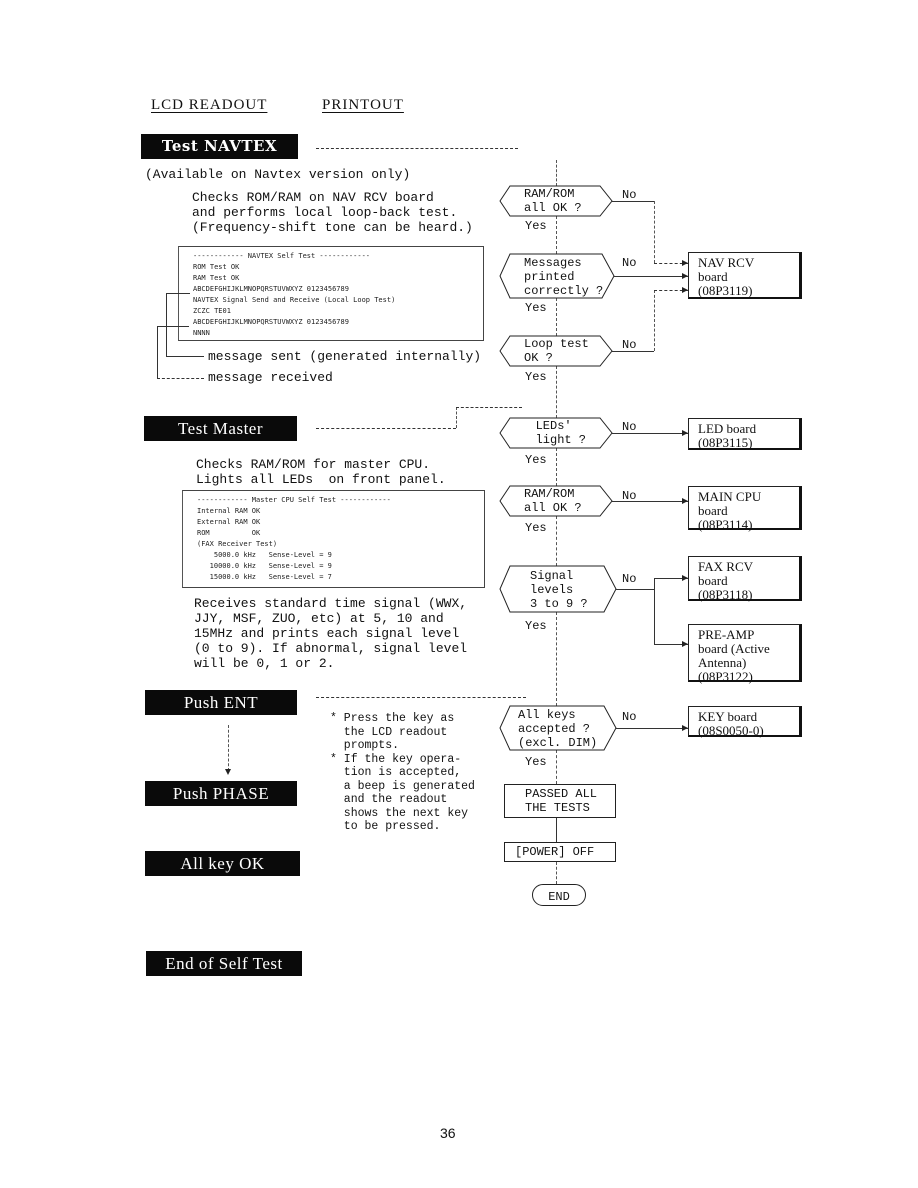  What do you see at coordinates (560, 852) in the screenshot?
I see `power-off-box: [POWER] OFF` at bounding box center [560, 852].